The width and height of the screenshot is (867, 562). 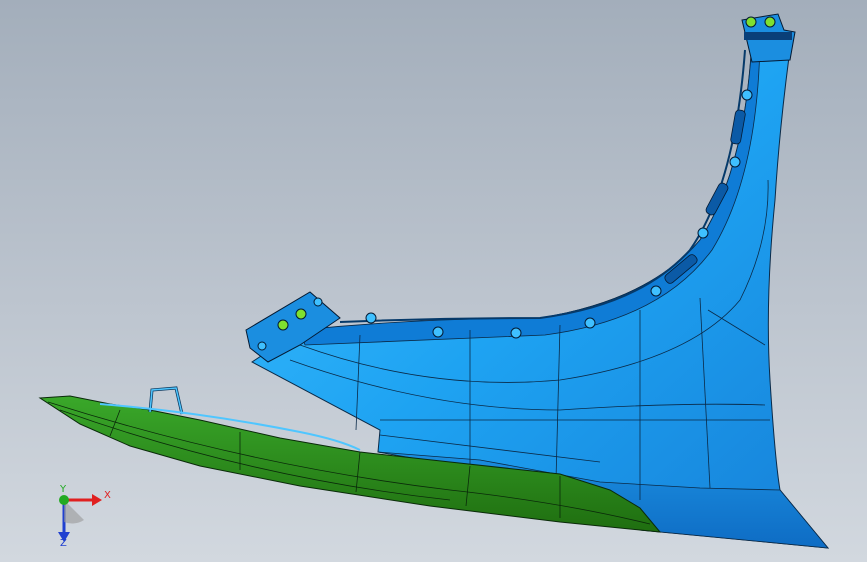 What do you see at coordinates (63, 489) in the screenshot?
I see `y-axis-label: Y` at bounding box center [63, 489].